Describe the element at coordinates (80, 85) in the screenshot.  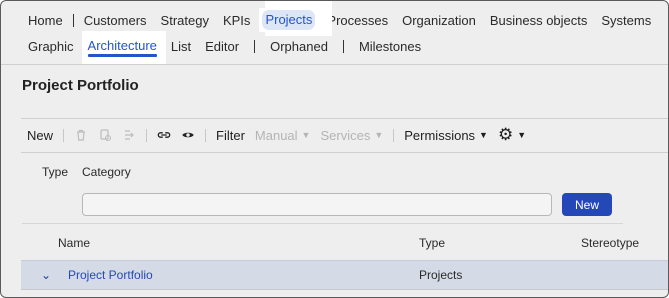
I see `page-title: Project Portfolio` at that location.